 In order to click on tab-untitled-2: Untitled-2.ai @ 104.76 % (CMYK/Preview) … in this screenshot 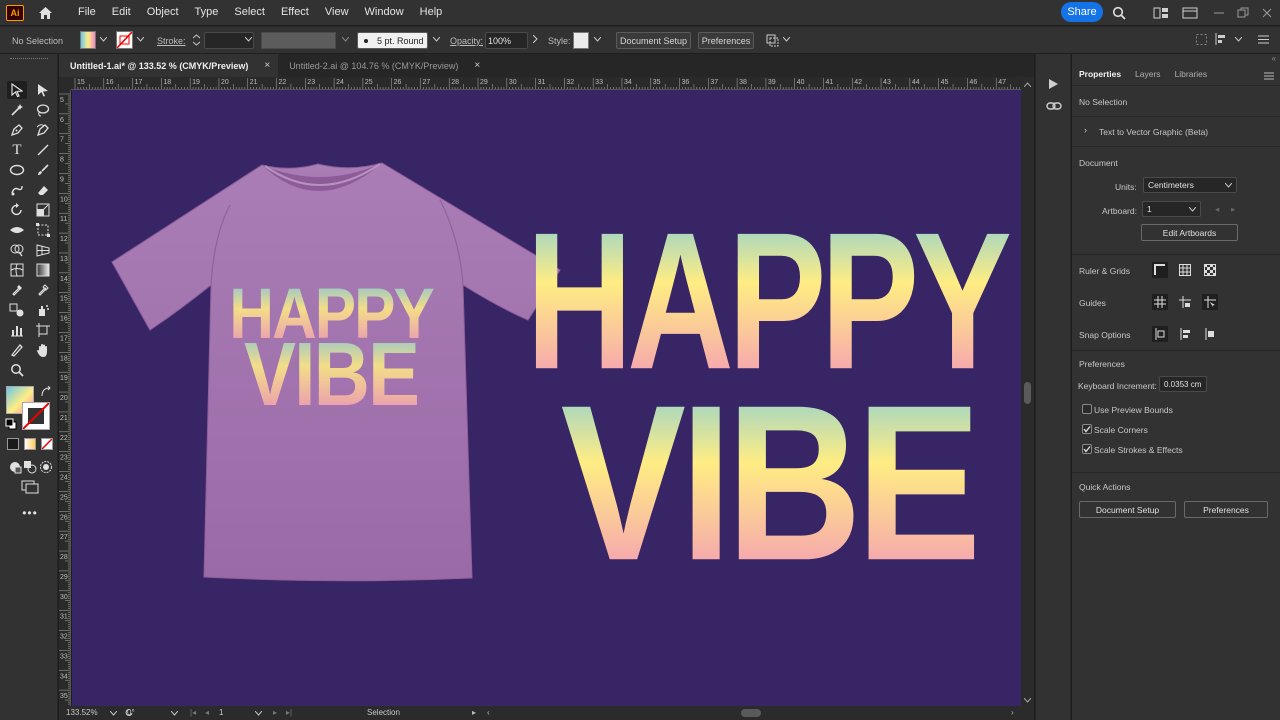, I will do `click(383, 65)`.